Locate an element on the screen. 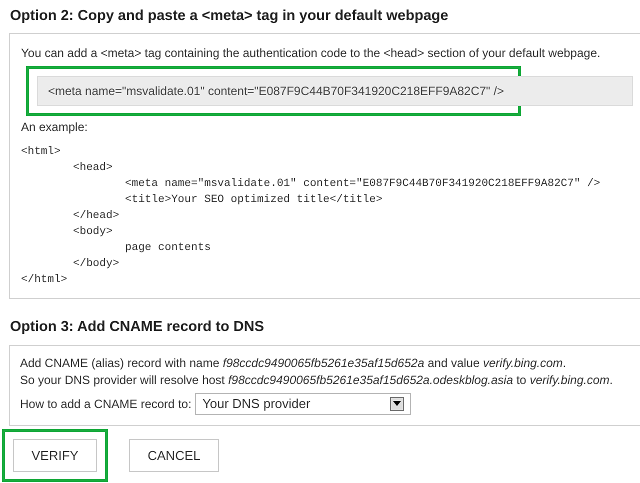  verify-button: VERIFY is located at coordinates (55, 455).